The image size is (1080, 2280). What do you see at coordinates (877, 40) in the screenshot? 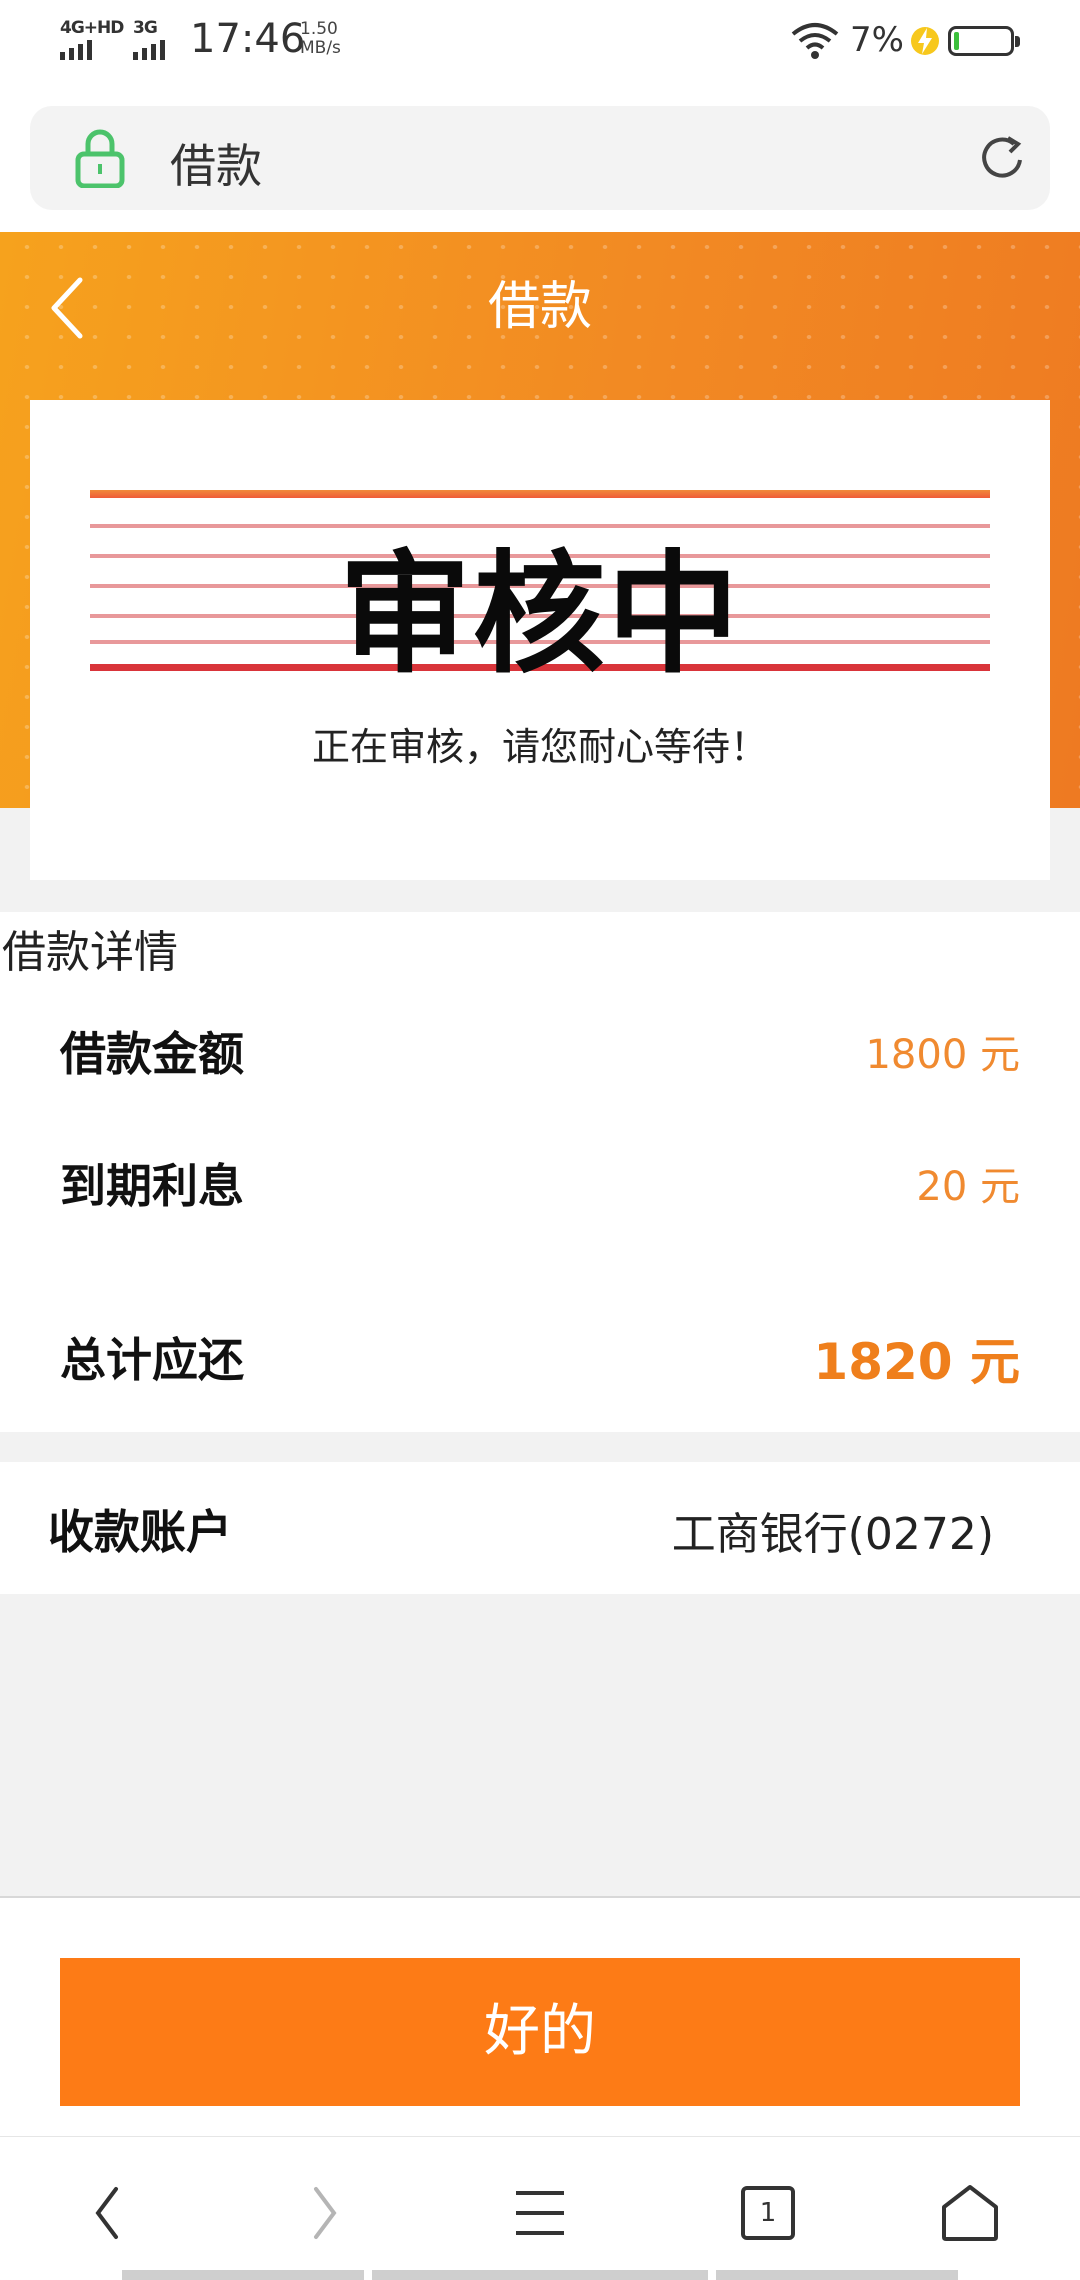
I see `battery-percent: 7%` at bounding box center [877, 40].